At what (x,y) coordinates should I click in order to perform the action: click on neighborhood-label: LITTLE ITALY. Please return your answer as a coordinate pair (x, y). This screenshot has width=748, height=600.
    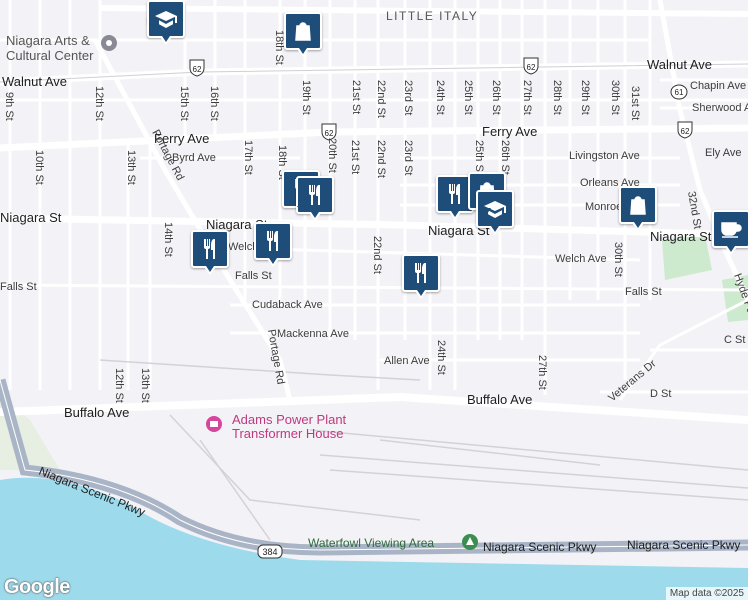
    Looking at the image, I should click on (432, 16).